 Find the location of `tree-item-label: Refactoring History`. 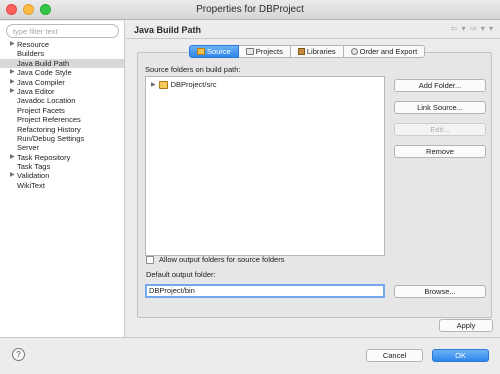

tree-item-label: Refactoring History is located at coordinates (49, 129).